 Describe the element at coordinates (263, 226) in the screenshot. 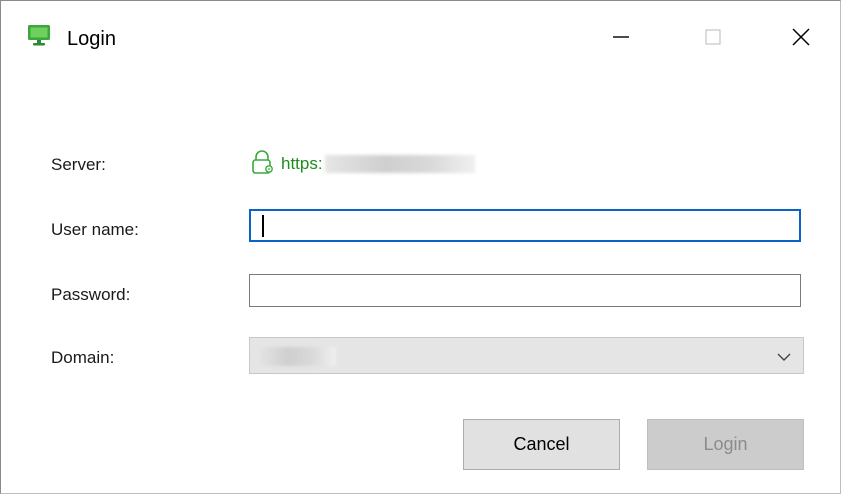

I see `text-cursor` at that location.